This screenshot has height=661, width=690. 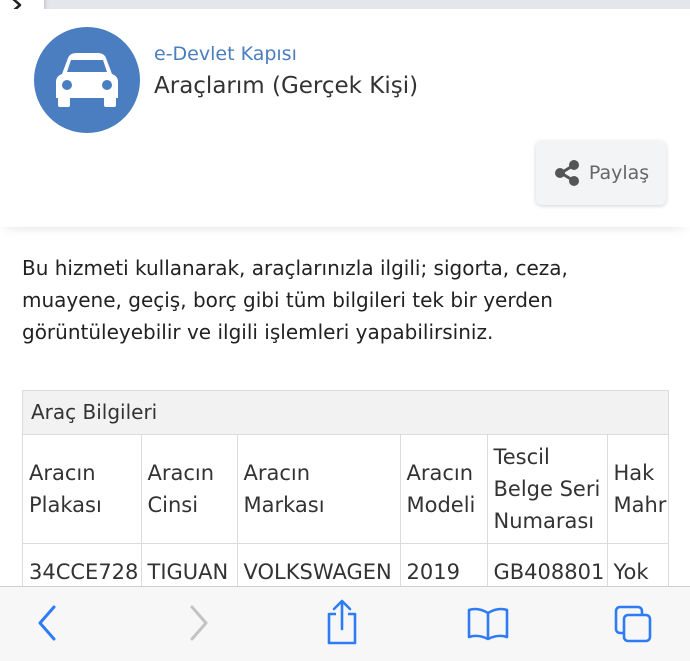 I want to click on share-sheet-button, so click(x=342, y=624).